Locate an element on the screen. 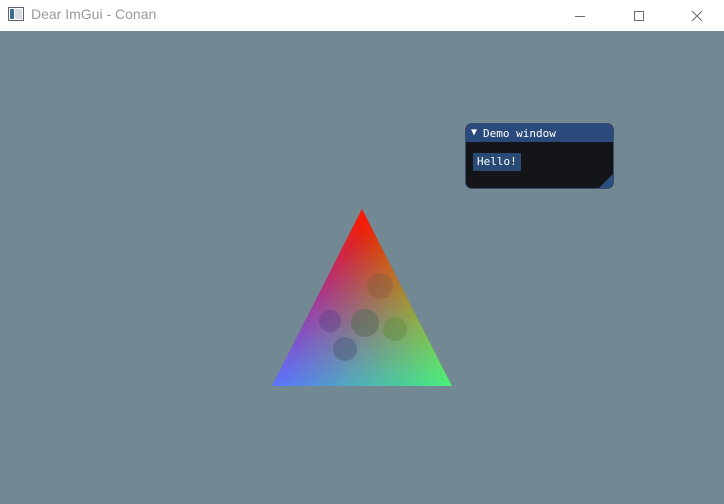 The width and height of the screenshot is (724, 504). demo-window-title: Demo window is located at coordinates (519, 133).